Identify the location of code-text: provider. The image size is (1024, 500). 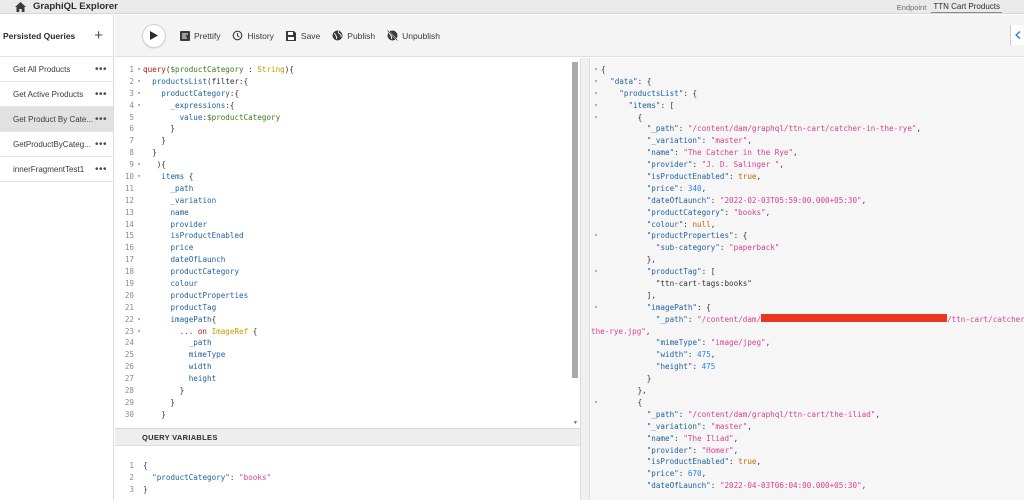
(189, 224).